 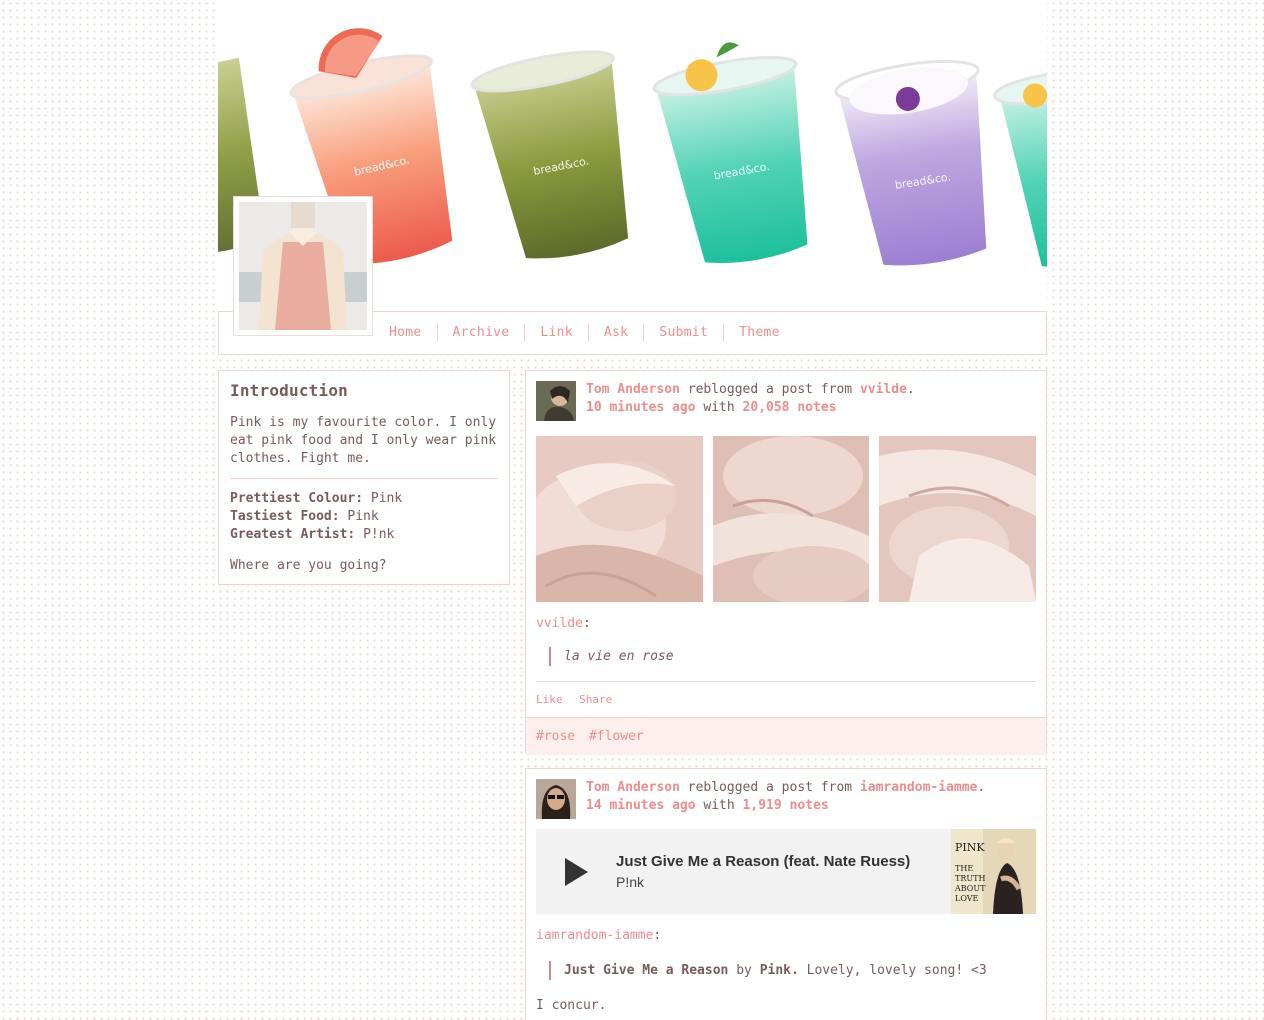 What do you see at coordinates (763, 861) in the screenshot?
I see `track-title: Just Give Me a Reason (feat. Nate Ruess)` at bounding box center [763, 861].